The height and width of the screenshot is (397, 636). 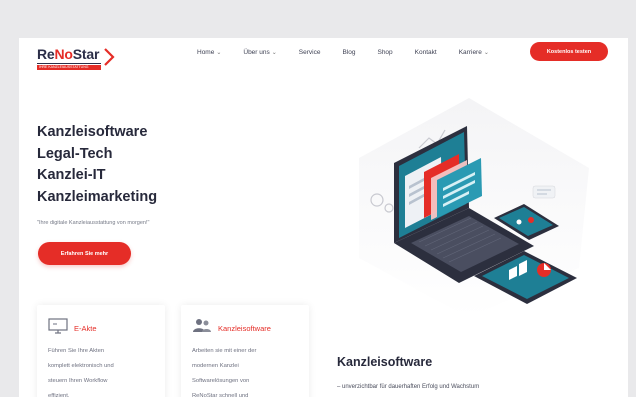 What do you see at coordinates (259, 52) in the screenshot?
I see `nav-item-ueber-uns: Über uns ⌄` at bounding box center [259, 52].